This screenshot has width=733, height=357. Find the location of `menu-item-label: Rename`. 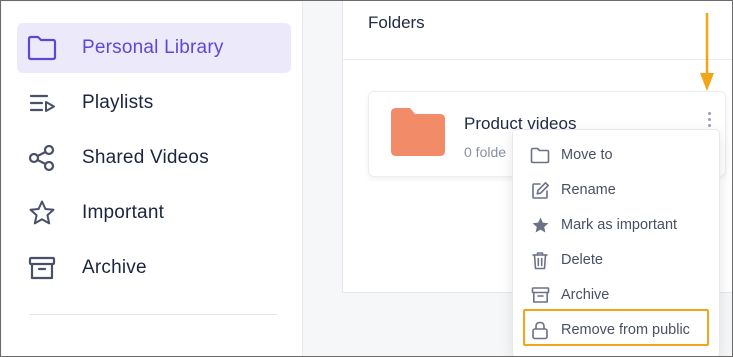

menu-item-label: Rename is located at coordinates (588, 190).